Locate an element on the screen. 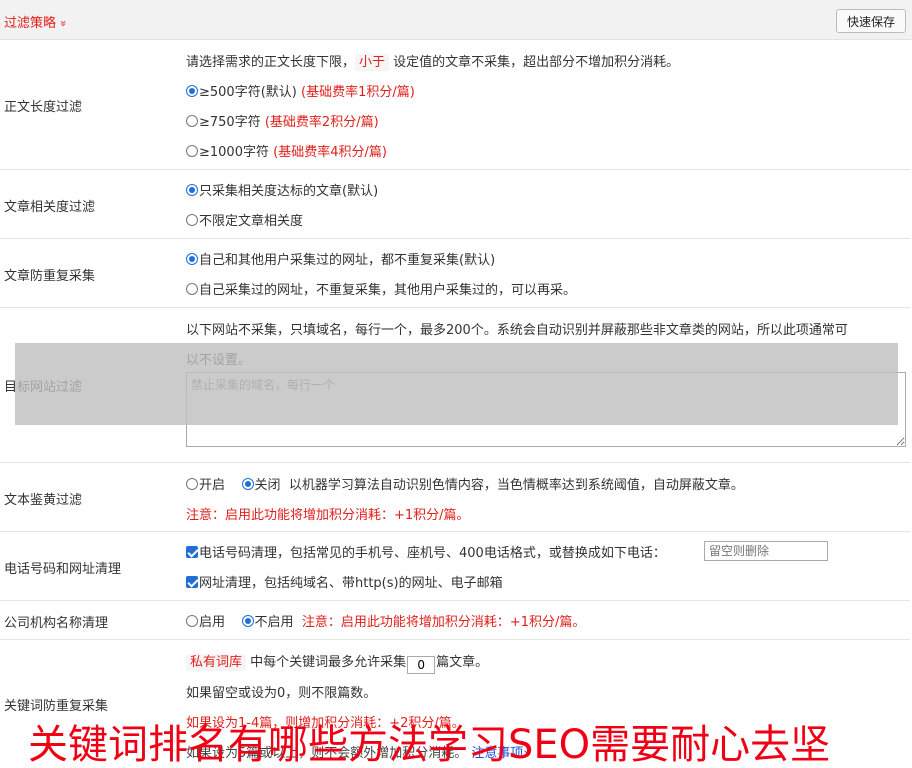 This screenshot has width=912, height=768. porn-filter-label: 文本鉴黄过滤 is located at coordinates (43, 500).